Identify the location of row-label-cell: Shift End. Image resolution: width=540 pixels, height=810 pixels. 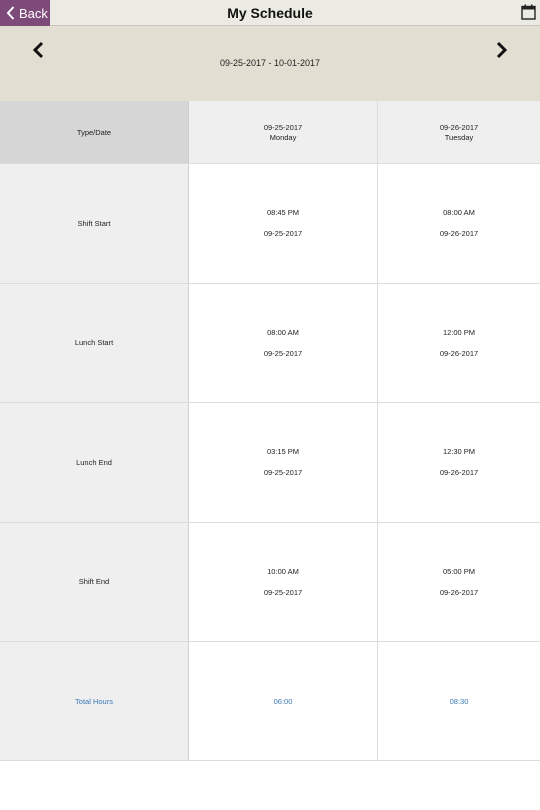
(94, 581).